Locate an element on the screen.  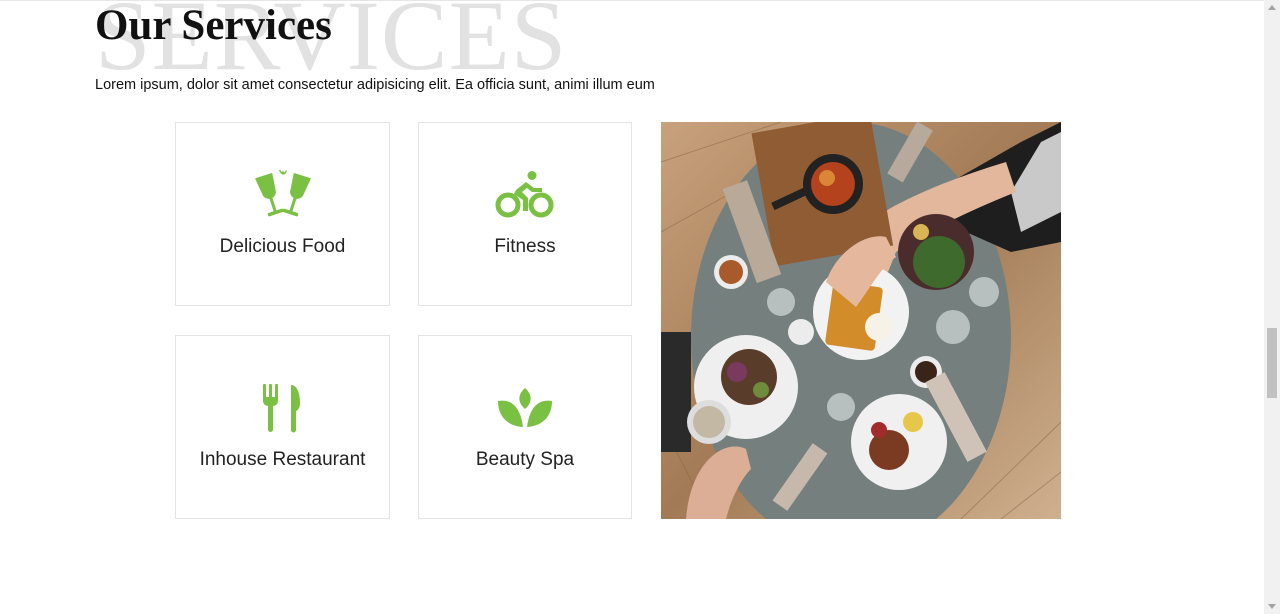
service-label: Fitness is located at coordinates (525, 246).